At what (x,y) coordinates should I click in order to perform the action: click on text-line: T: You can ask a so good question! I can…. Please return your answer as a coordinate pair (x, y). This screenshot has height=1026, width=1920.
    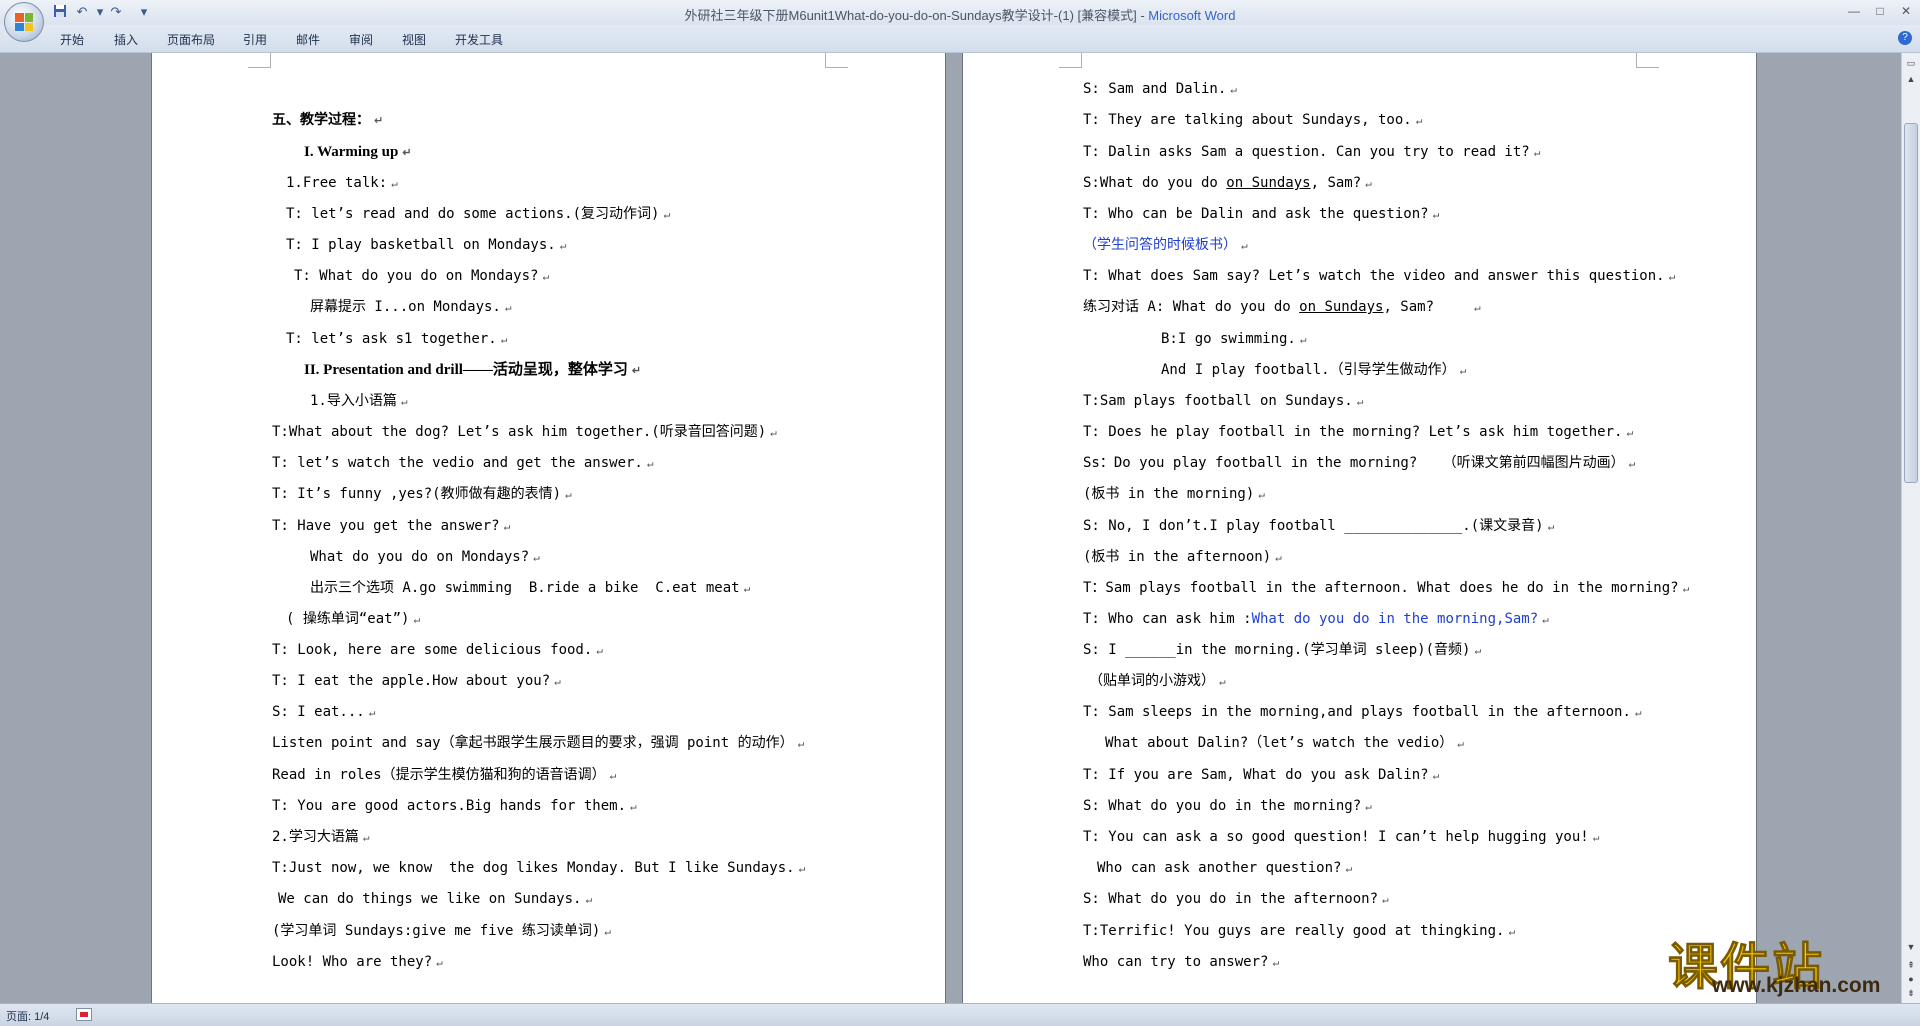
    Looking at the image, I should click on (1341, 837).